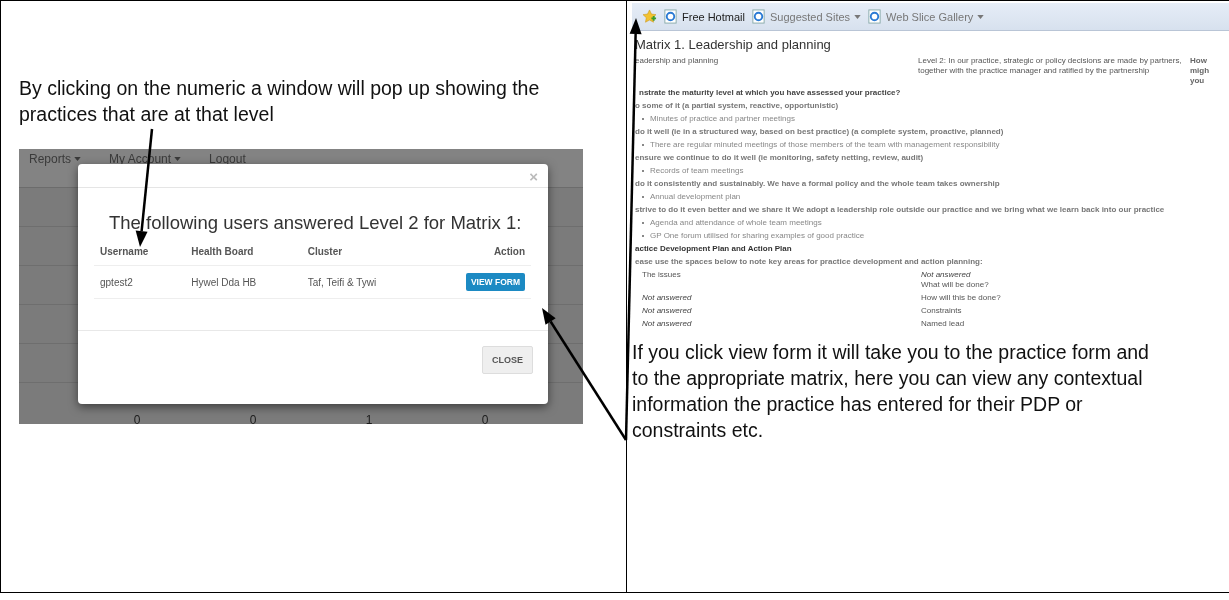 This screenshot has height=600, width=1229. What do you see at coordinates (737, 106) in the screenshot?
I see `level-text: o some of it (a partial system, reactive, opportunistic)` at bounding box center [737, 106].